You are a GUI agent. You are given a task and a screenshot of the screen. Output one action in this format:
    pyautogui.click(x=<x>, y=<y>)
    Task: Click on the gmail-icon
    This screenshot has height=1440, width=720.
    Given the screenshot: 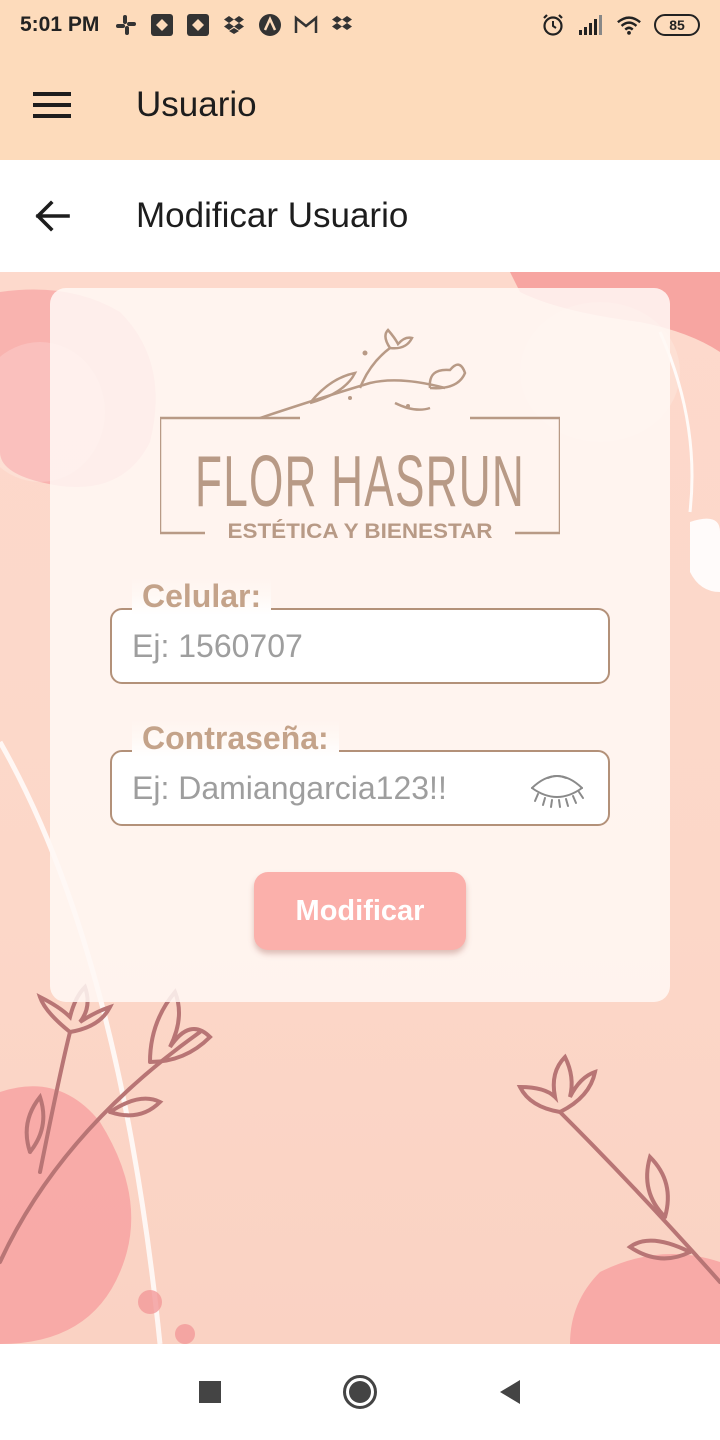 What is the action you would take?
    pyautogui.click(x=306, y=25)
    